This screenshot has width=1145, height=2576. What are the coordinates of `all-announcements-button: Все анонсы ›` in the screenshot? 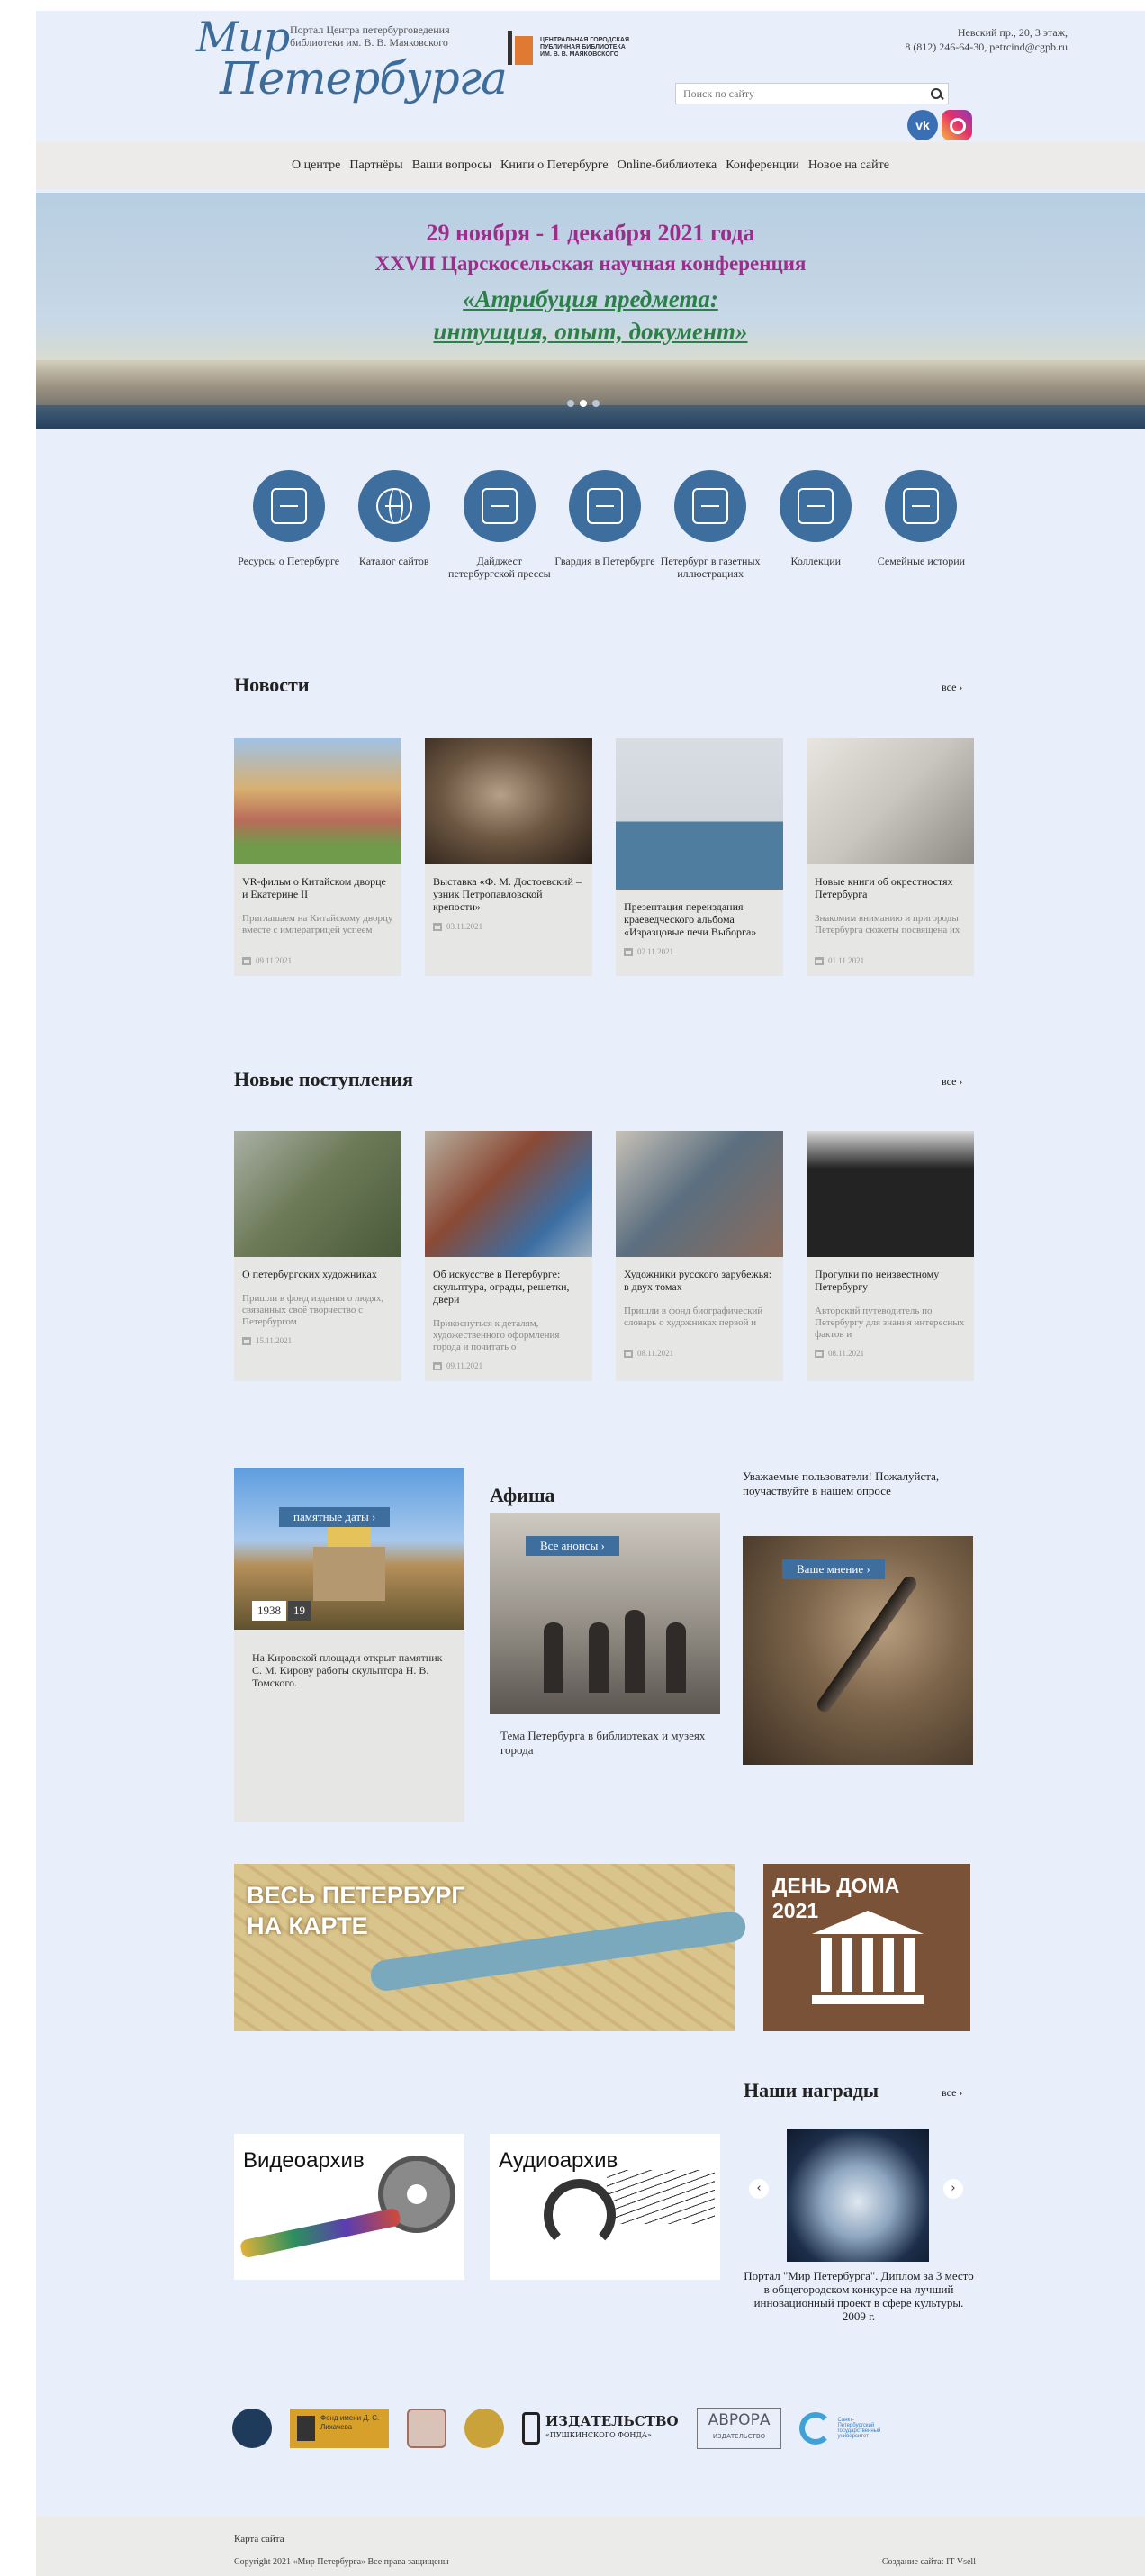 It's located at (572, 1546).